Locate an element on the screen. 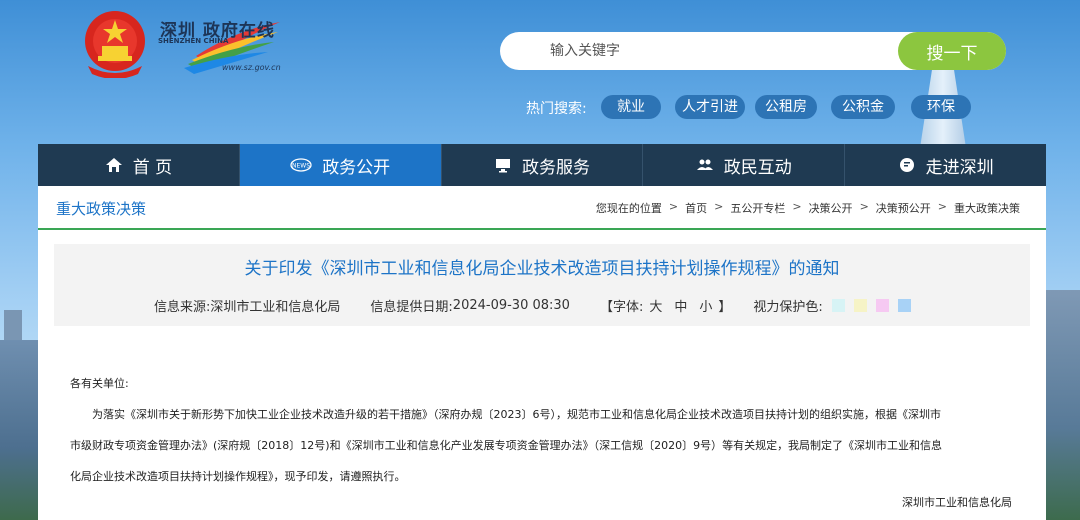 The width and height of the screenshot is (1080, 520). hot-tag-public-housing: 公租房 is located at coordinates (786, 107).